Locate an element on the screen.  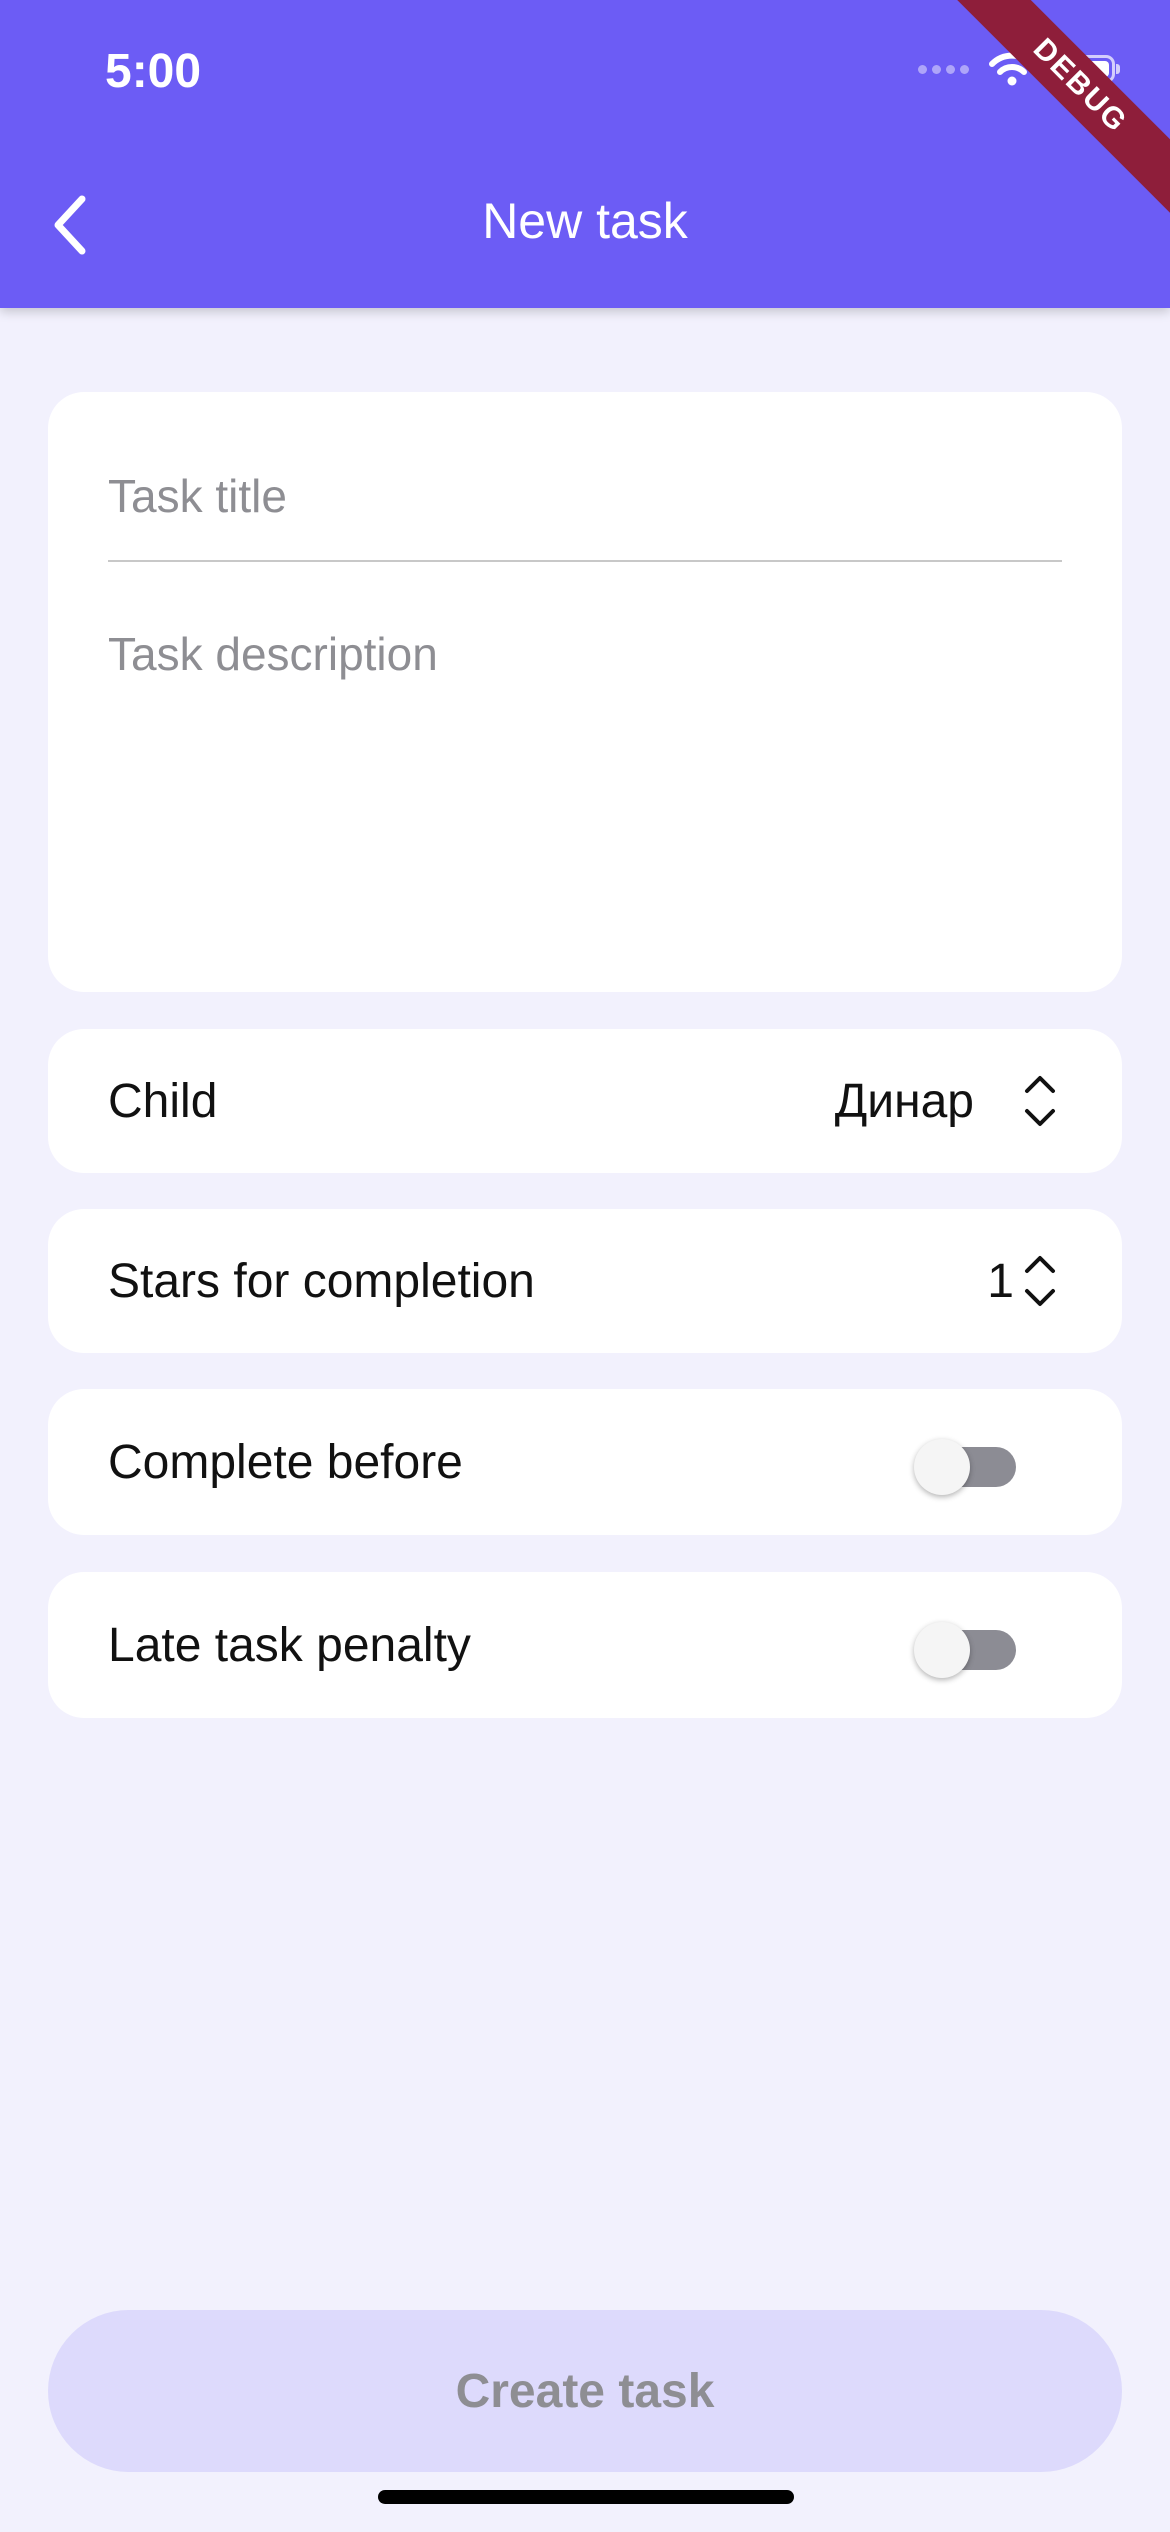
complete-before-label: Complete before is located at coordinates (285, 1462).